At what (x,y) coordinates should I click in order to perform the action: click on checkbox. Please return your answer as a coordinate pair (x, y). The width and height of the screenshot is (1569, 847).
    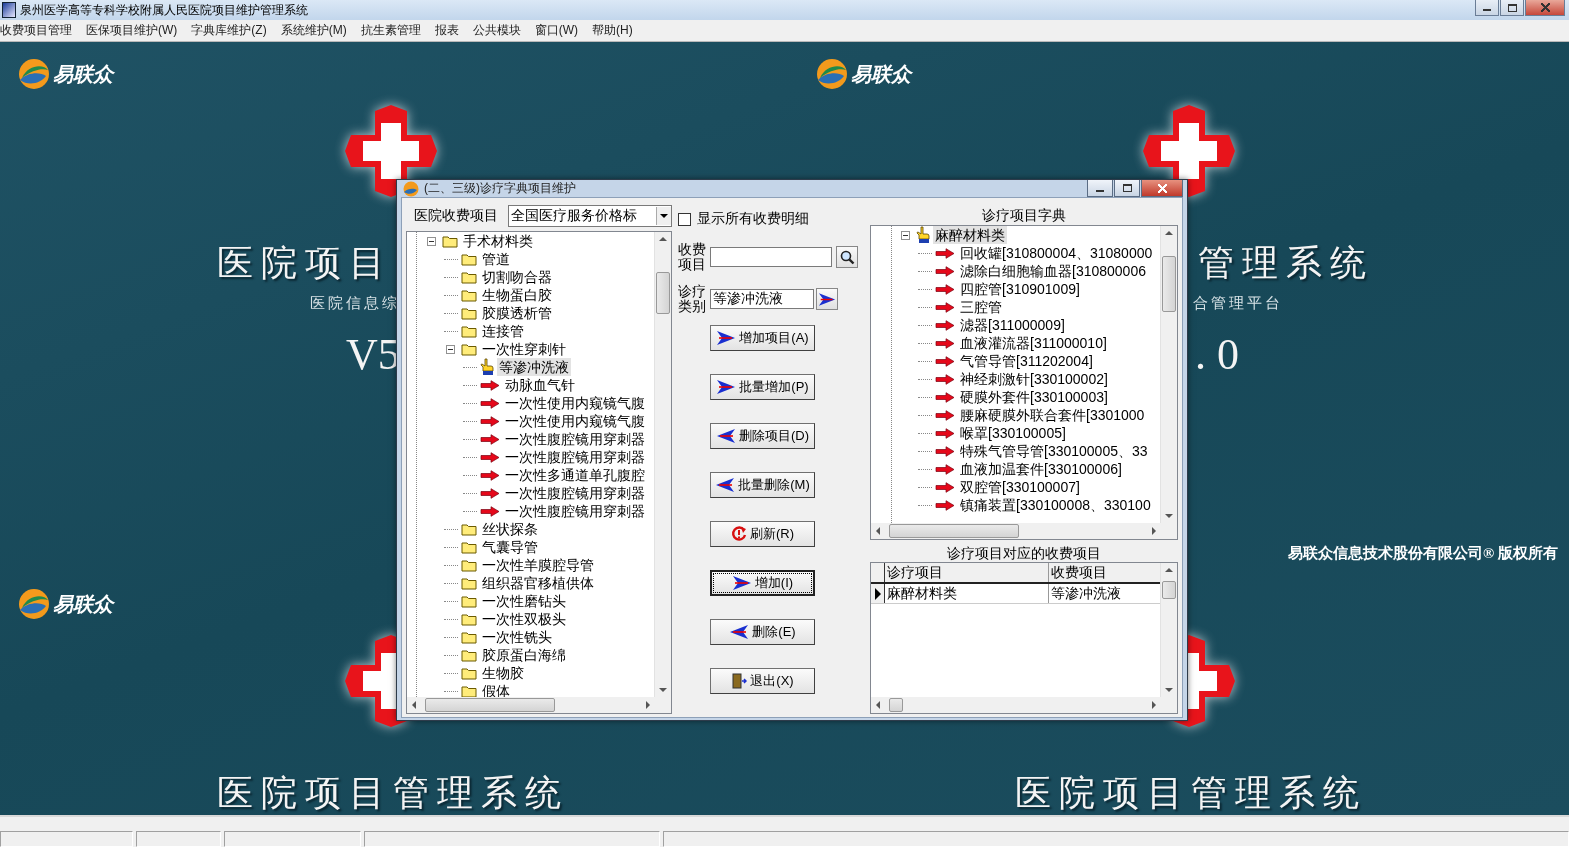
    Looking at the image, I should click on (684, 219).